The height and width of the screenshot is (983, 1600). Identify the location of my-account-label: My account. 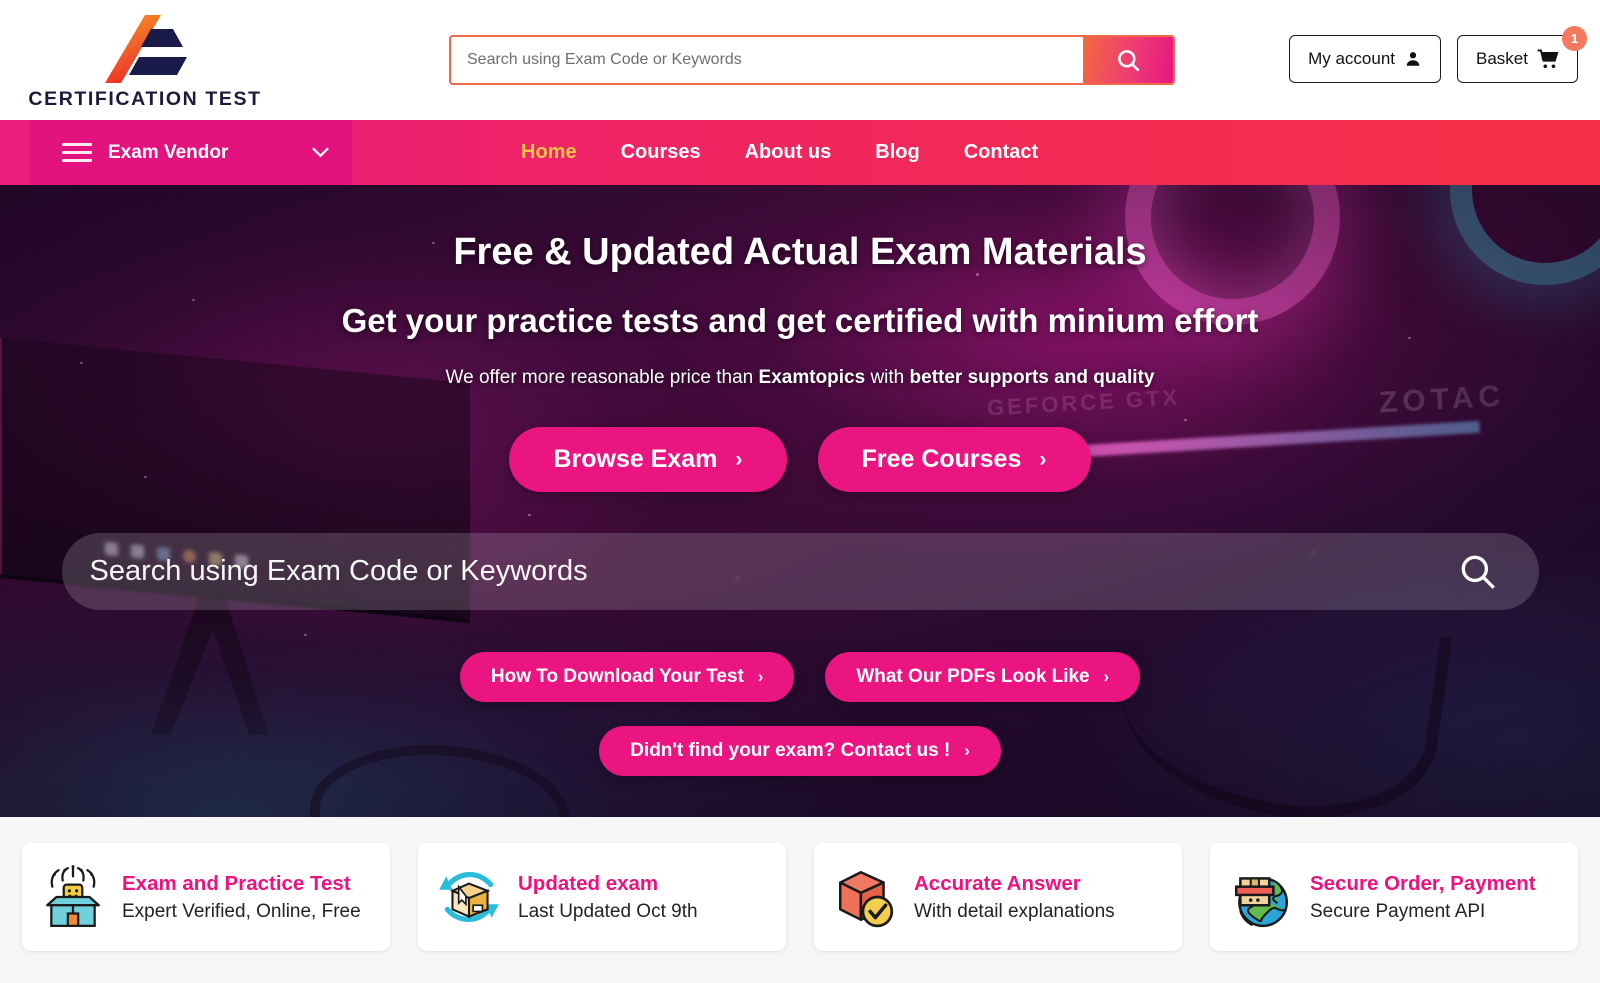
(1352, 58).